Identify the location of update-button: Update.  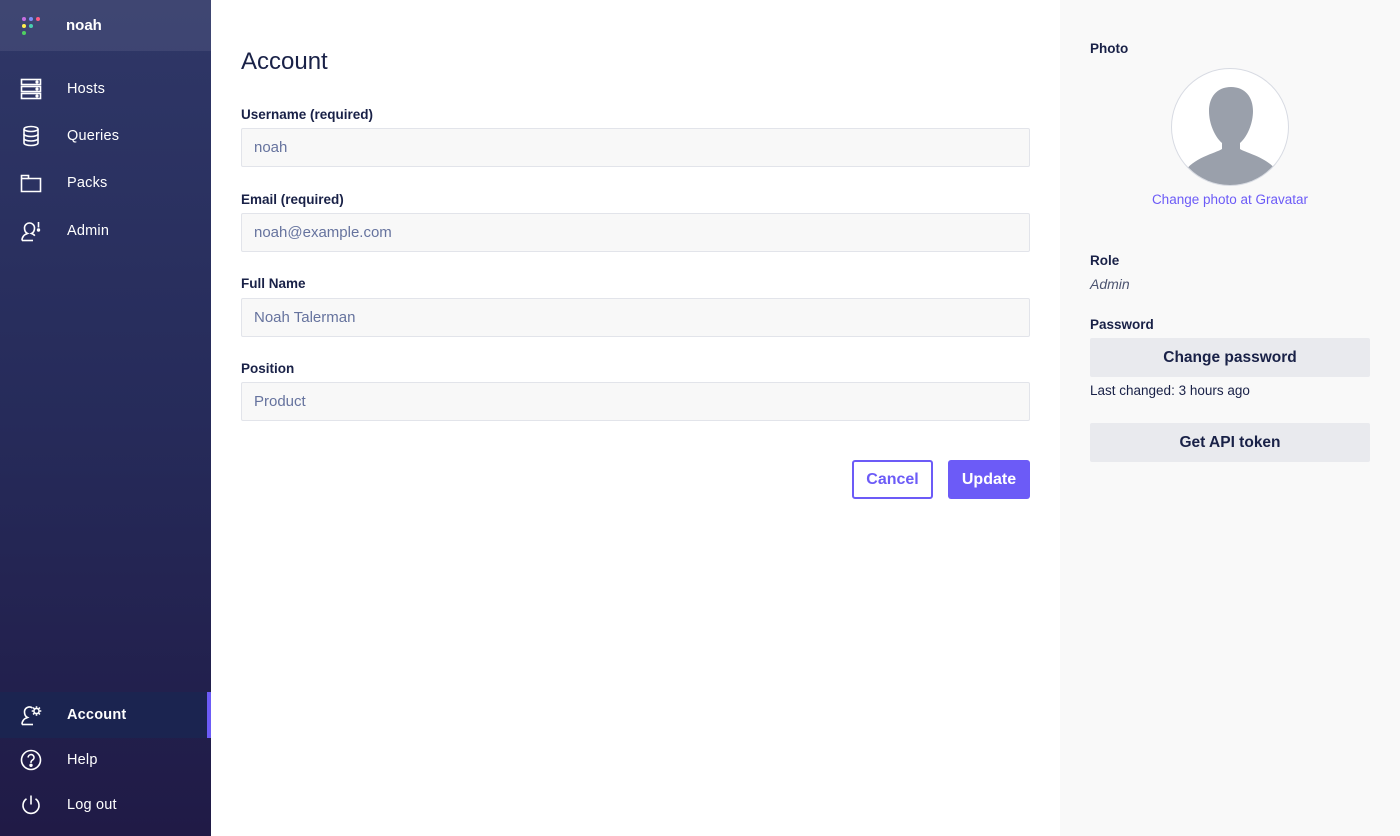
(989, 479).